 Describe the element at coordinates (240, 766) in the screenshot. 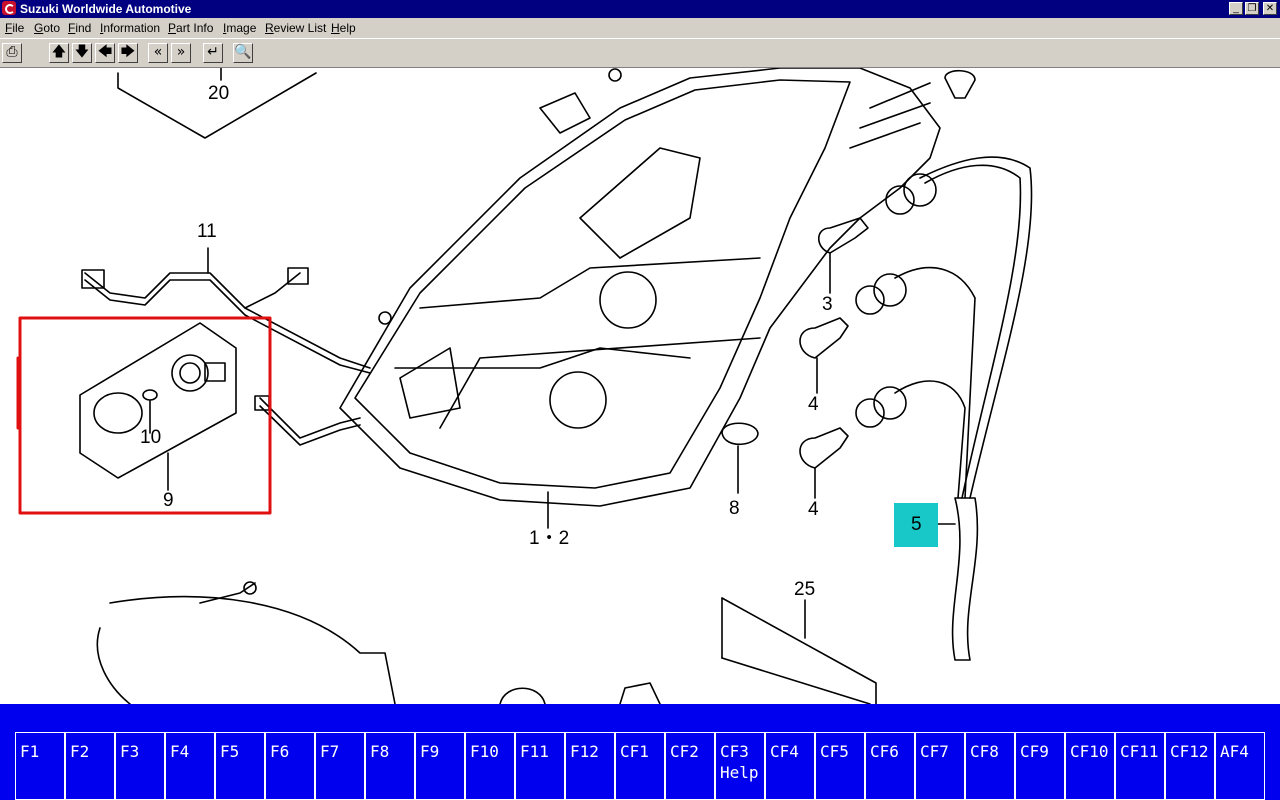

I see `fkey-f5: F5` at that location.